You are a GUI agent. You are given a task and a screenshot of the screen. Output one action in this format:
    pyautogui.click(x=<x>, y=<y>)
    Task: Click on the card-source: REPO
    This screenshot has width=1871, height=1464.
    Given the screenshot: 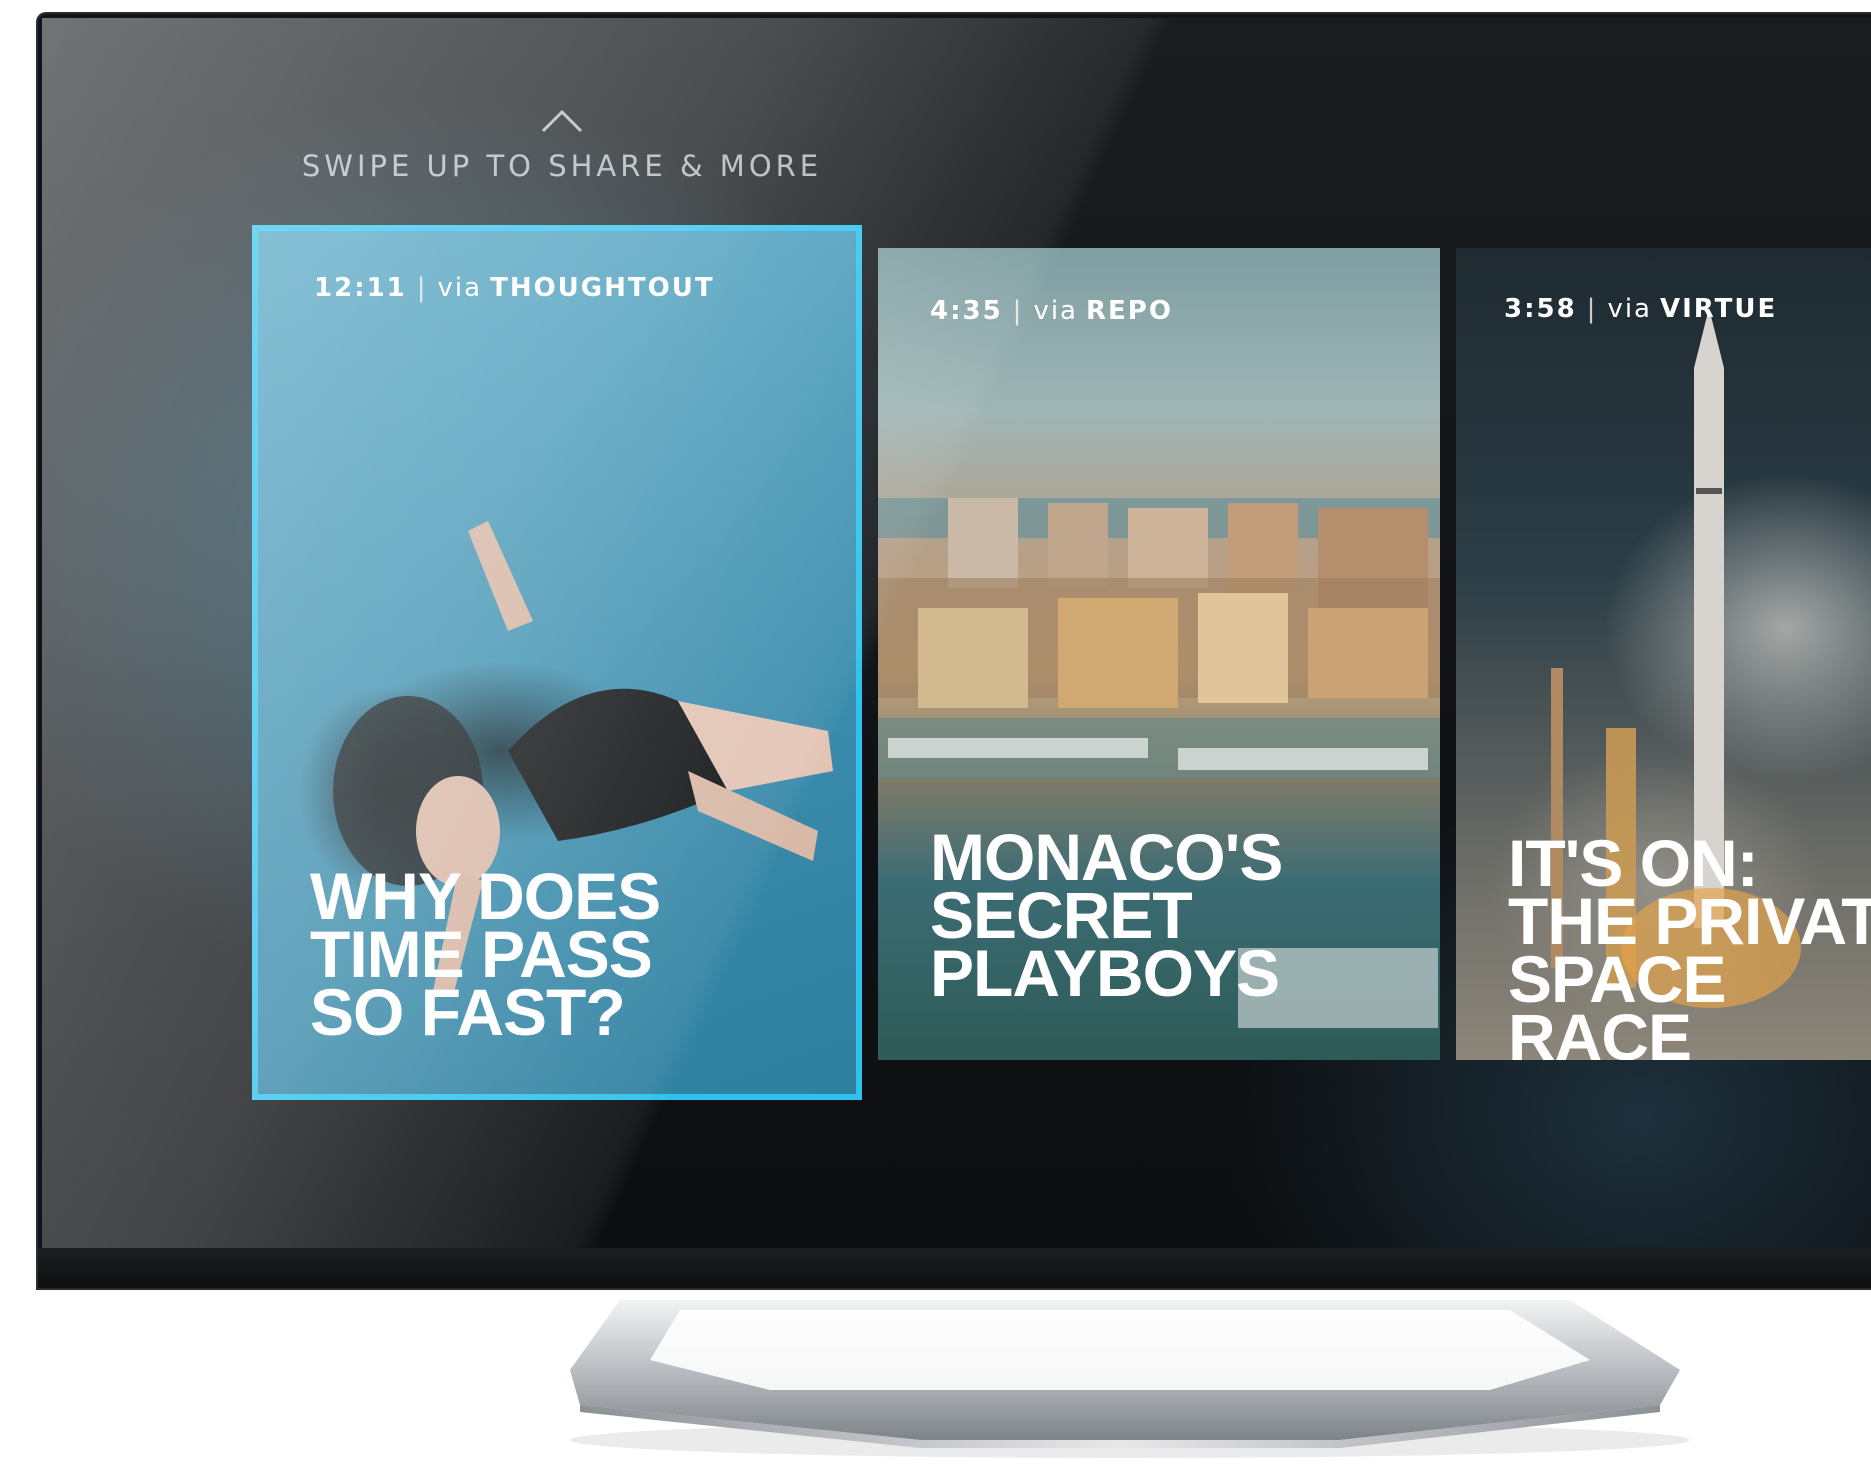 What is the action you would take?
    pyautogui.click(x=1129, y=311)
    